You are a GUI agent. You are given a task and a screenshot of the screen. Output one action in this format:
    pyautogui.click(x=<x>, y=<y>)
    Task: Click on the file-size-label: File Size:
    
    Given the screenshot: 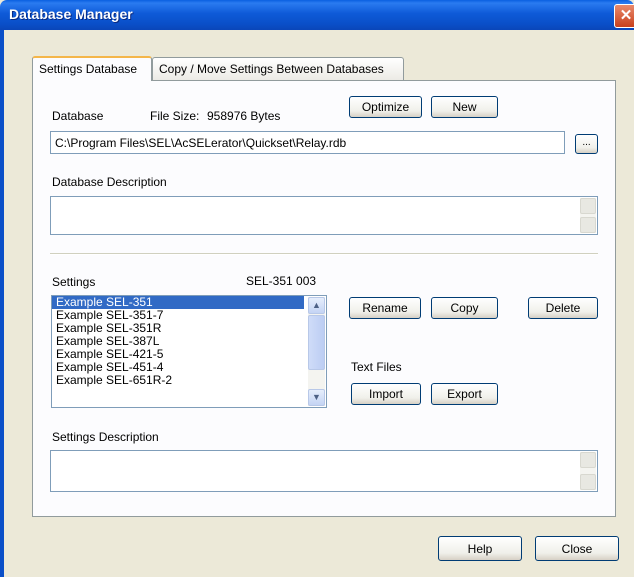 What is the action you would take?
    pyautogui.click(x=175, y=116)
    